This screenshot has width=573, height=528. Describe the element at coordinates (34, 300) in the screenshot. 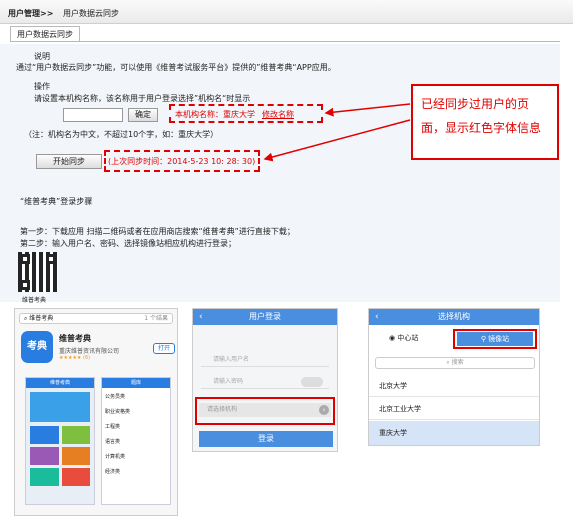

I see `qr-caption: 维普考典` at that location.